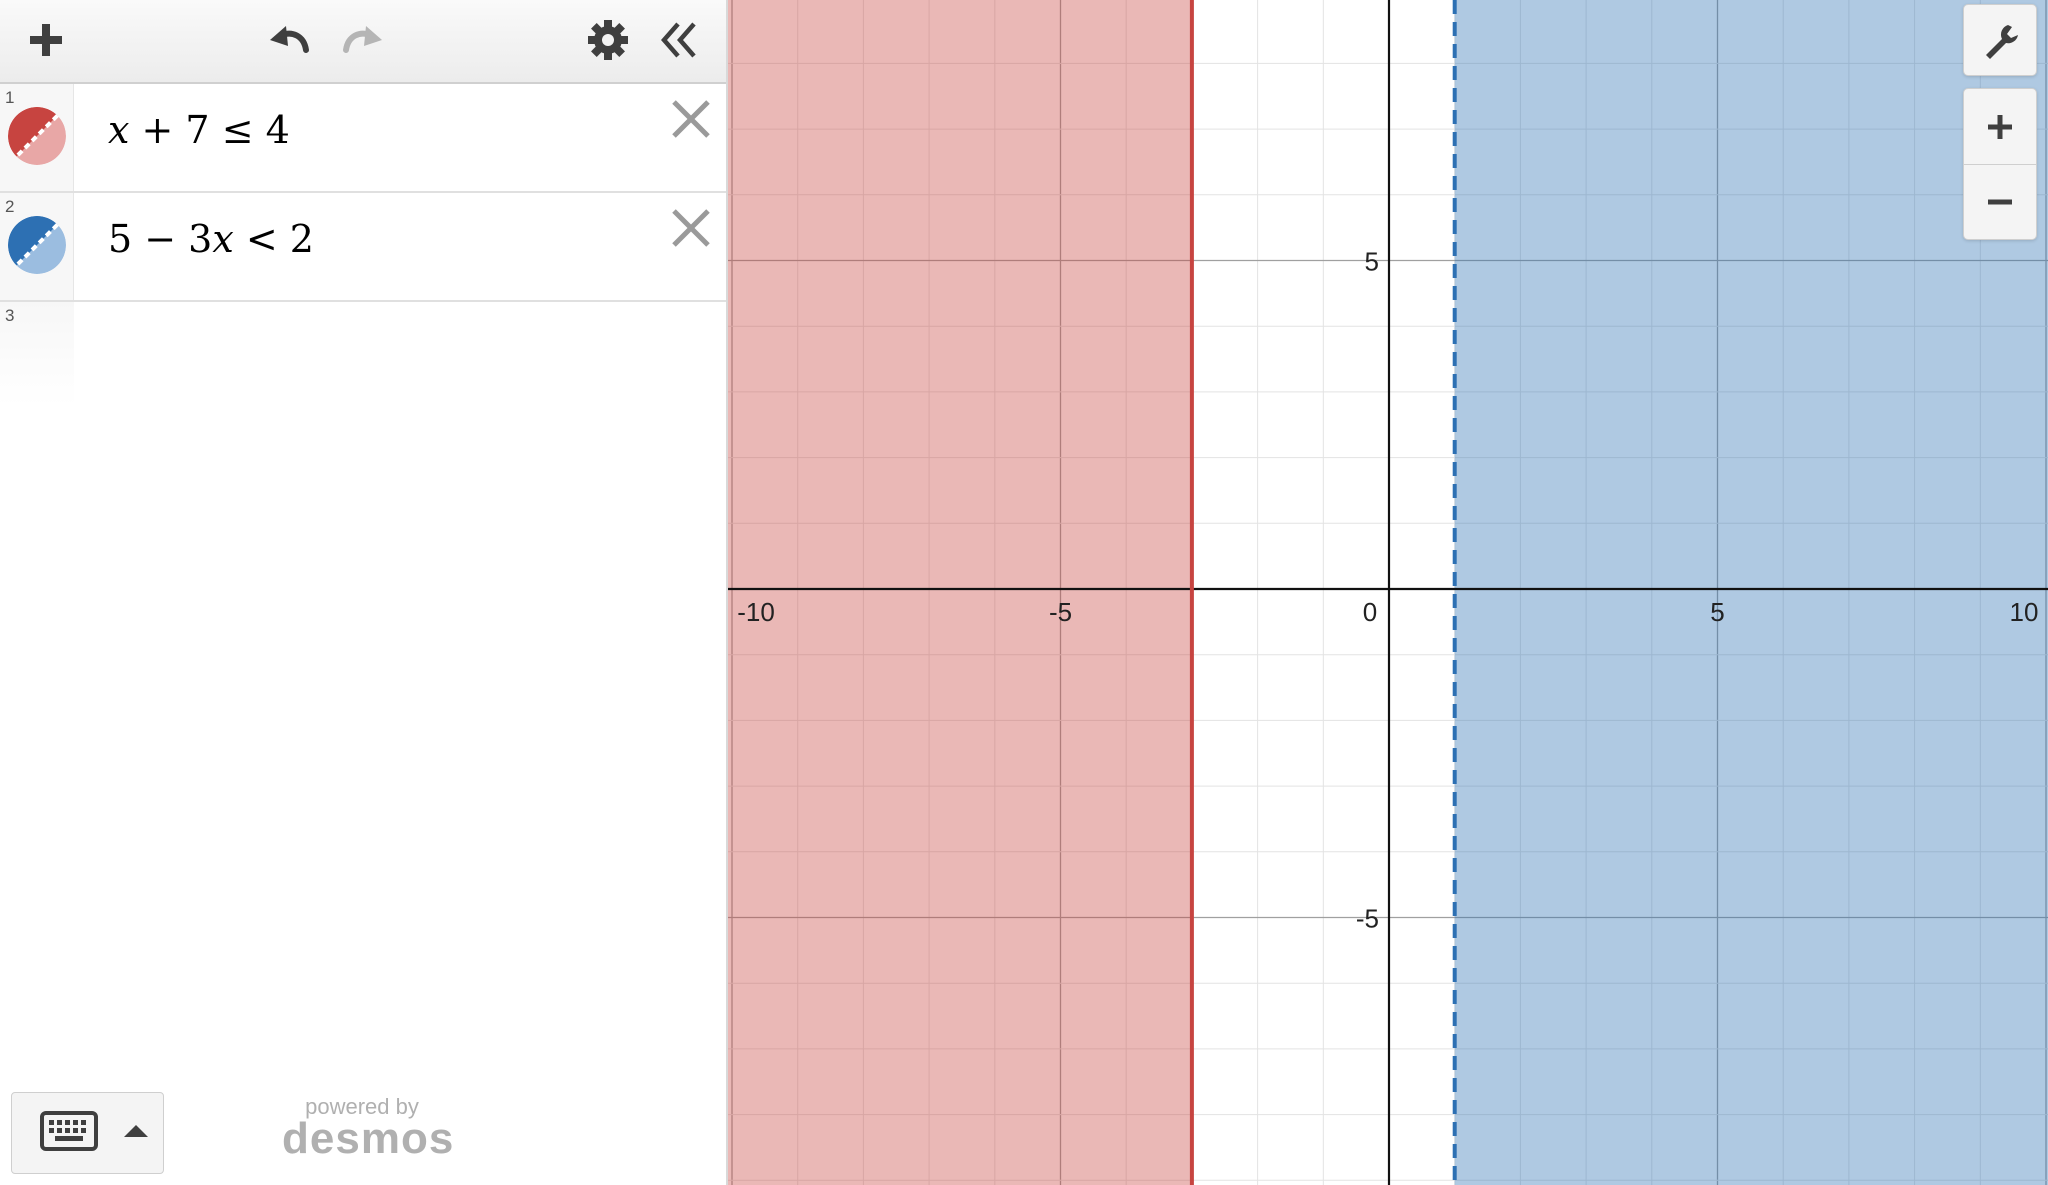 This screenshot has height=1185, width=2048. Describe the element at coordinates (756, 612) in the screenshot. I see `x-tick-label: -10` at that location.